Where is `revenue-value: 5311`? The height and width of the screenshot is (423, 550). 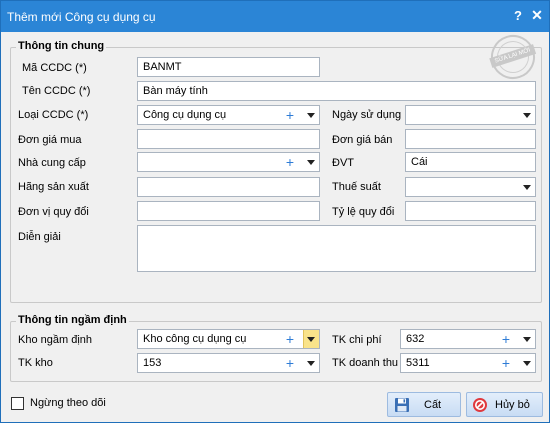
revenue-value: 5311 is located at coordinates (418, 363).